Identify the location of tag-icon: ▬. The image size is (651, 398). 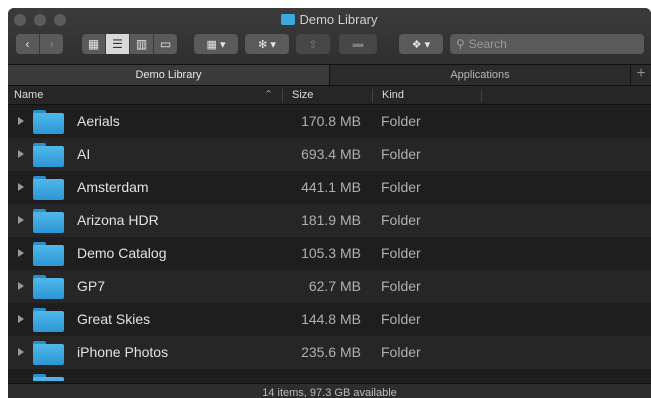
(358, 44).